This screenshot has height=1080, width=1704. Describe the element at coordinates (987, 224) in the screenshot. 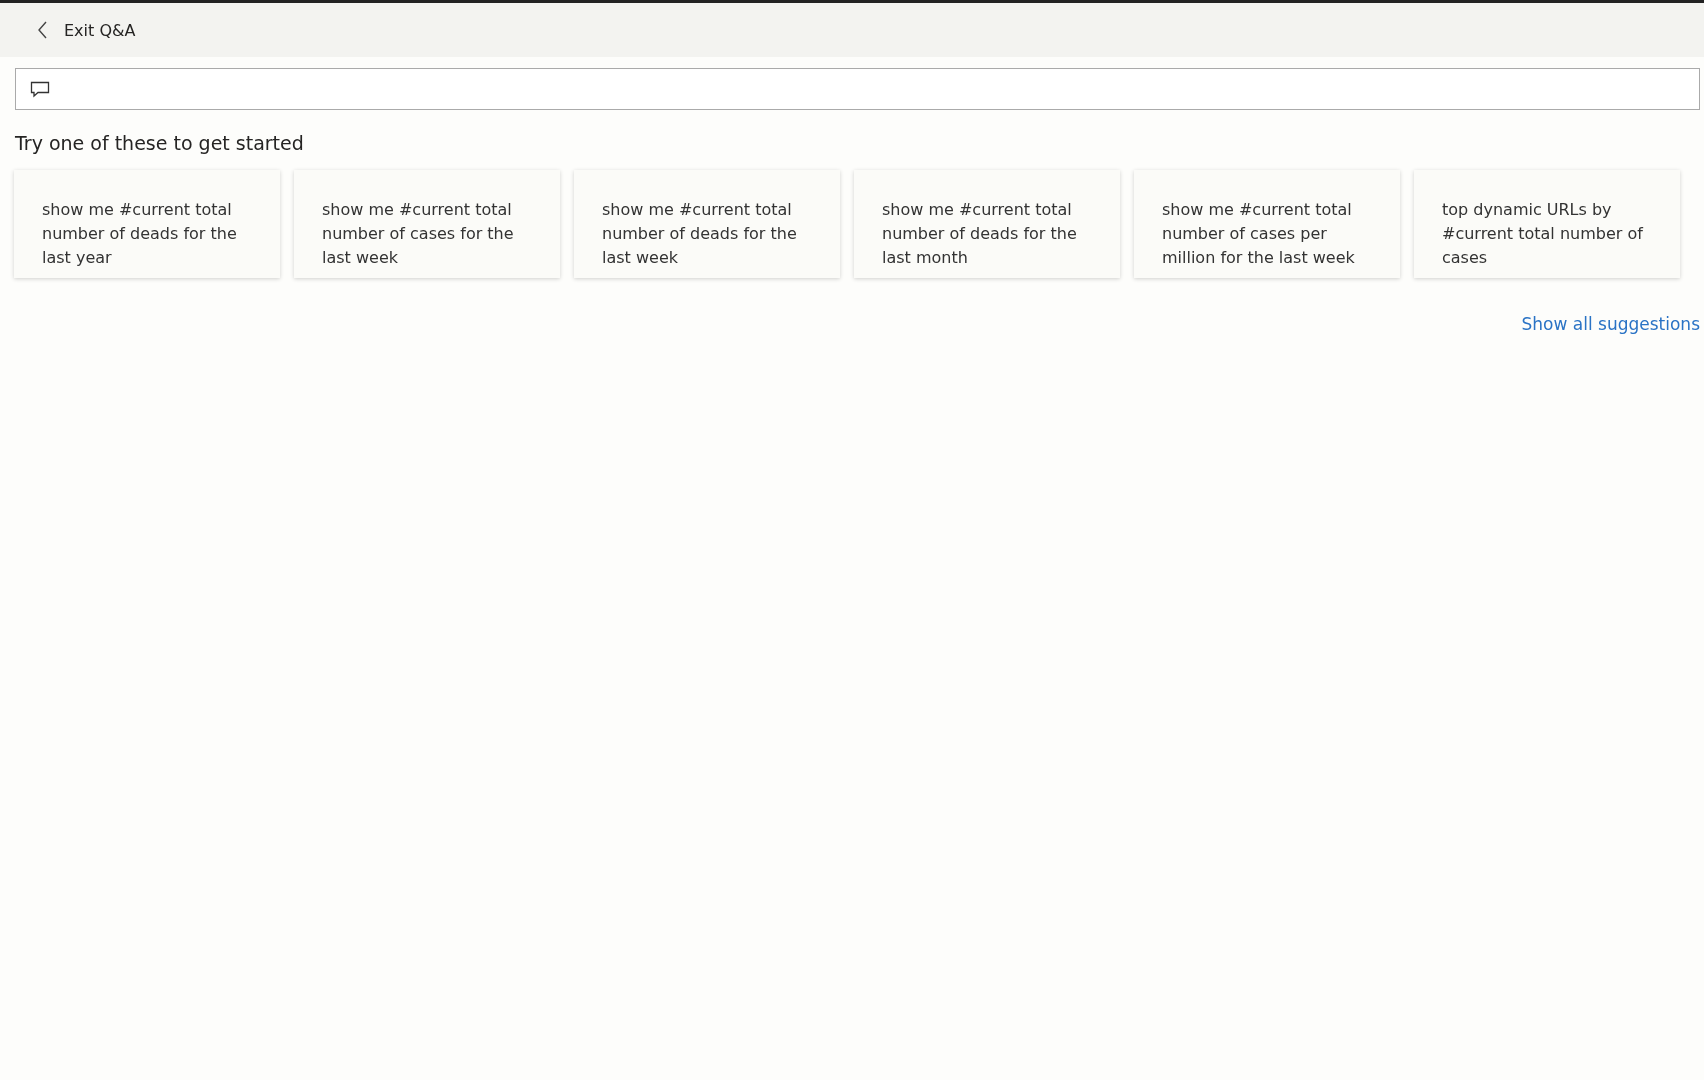

I see `suggestion-card: show me #current total number of deads for the last month` at that location.